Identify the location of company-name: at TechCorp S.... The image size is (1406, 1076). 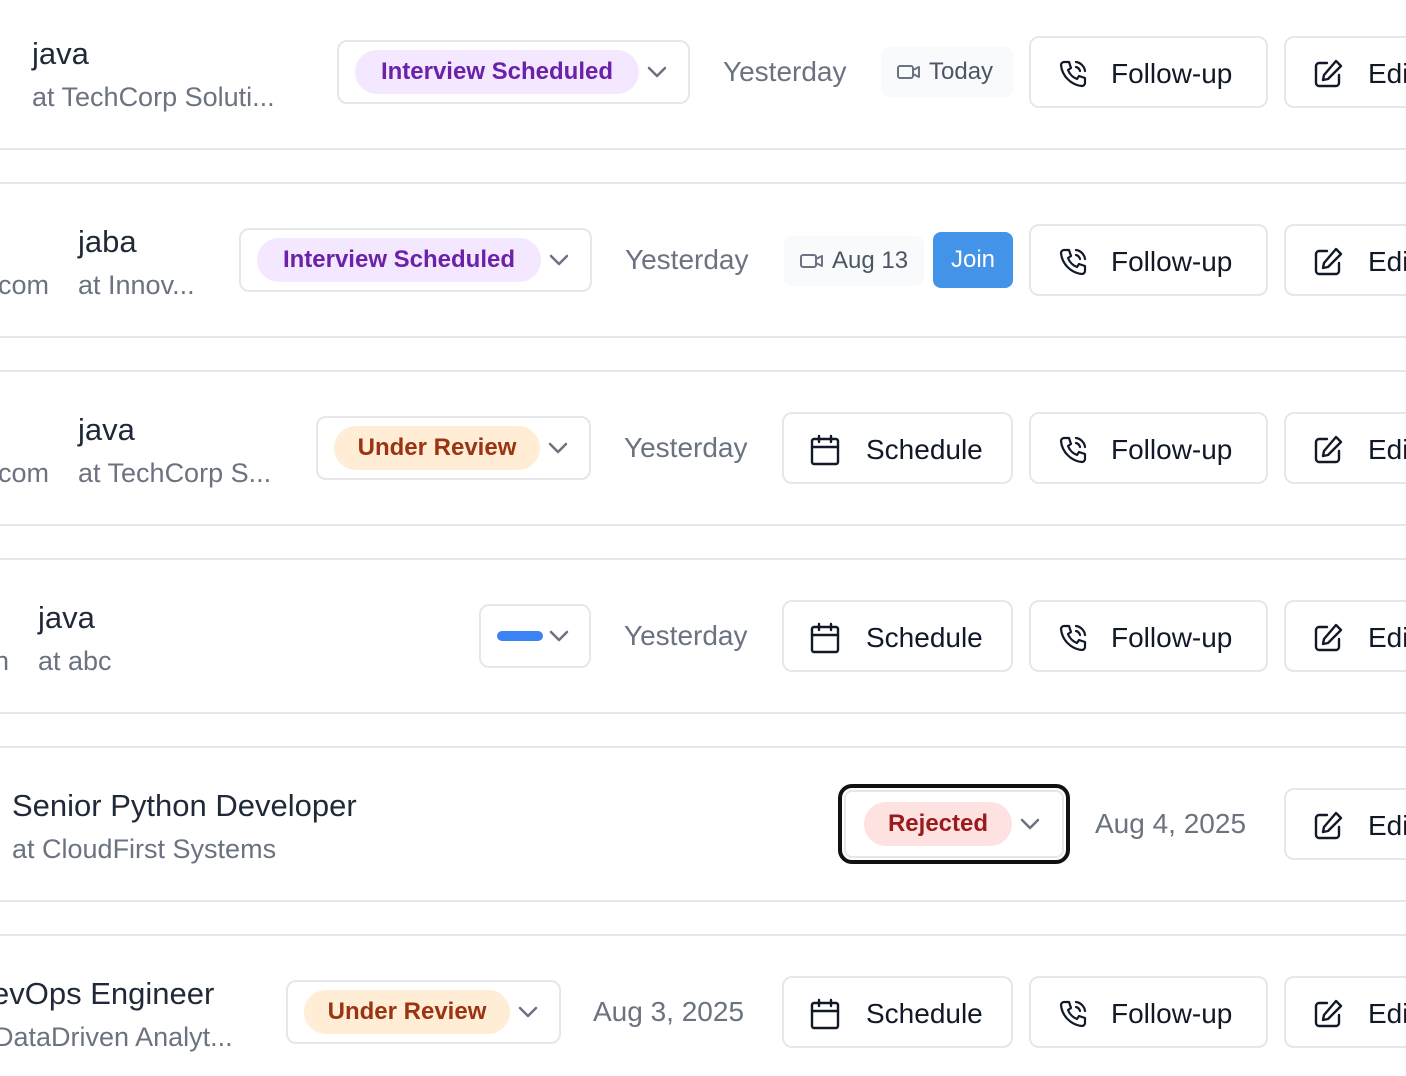
(175, 473).